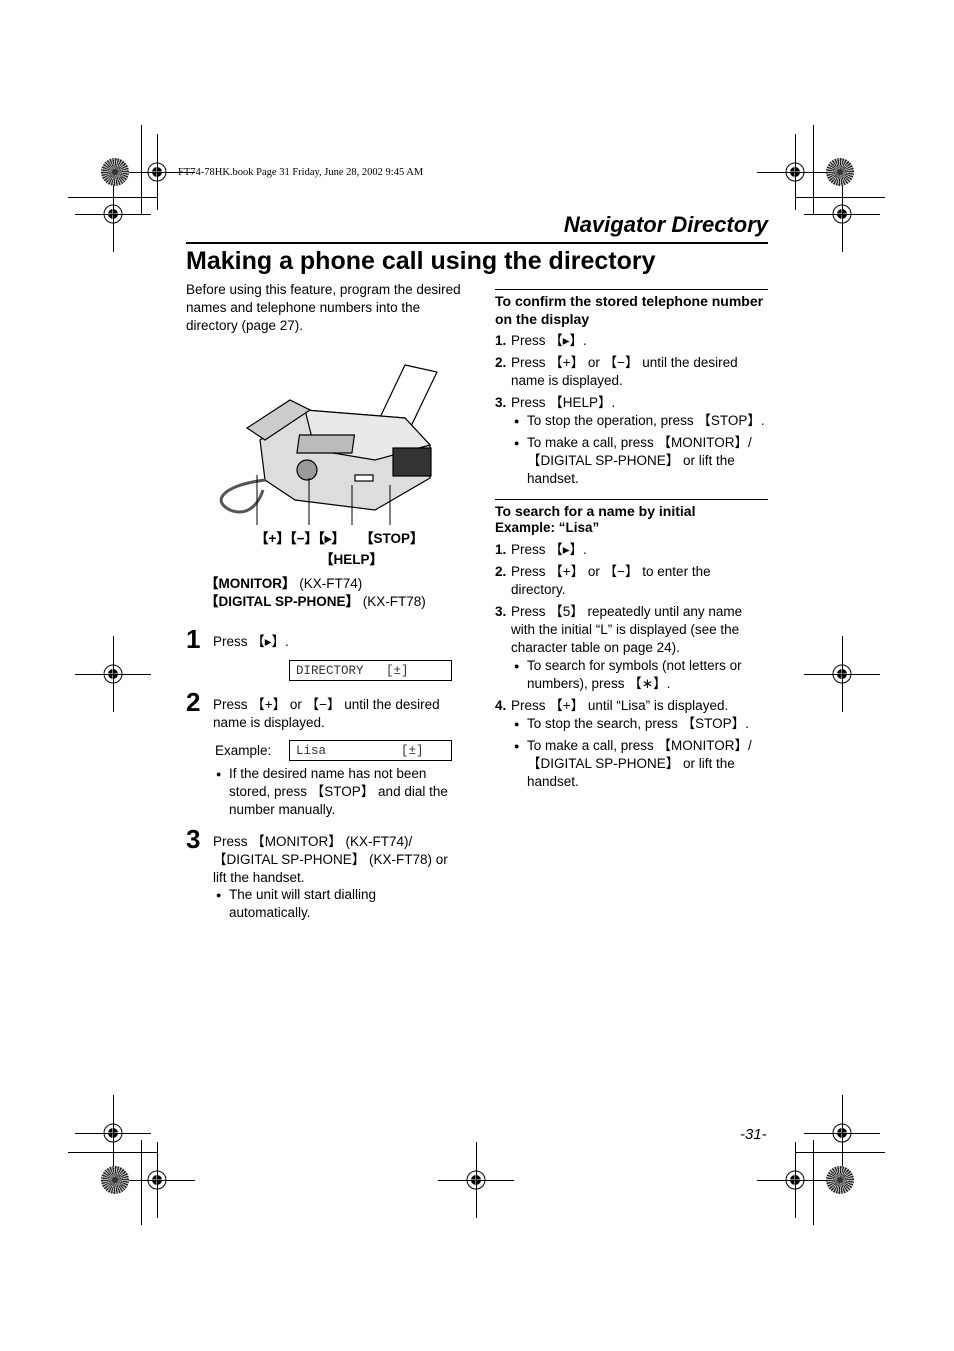 The height and width of the screenshot is (1351, 954). I want to click on monitor-key-label: 【MONITOR】, so click(250, 583).